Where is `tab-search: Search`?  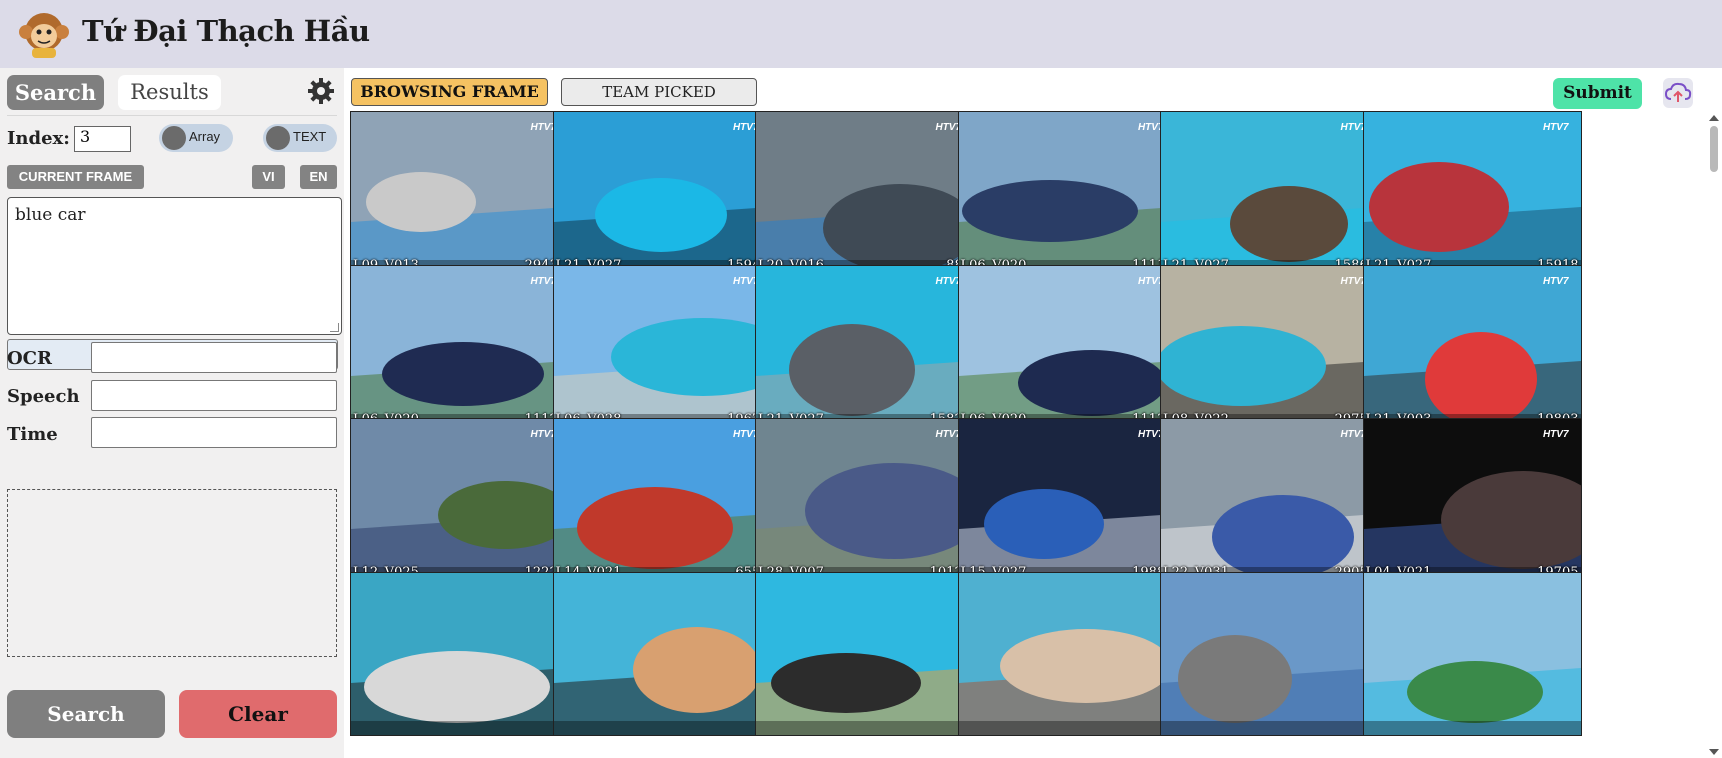
tab-search: Search is located at coordinates (55, 92).